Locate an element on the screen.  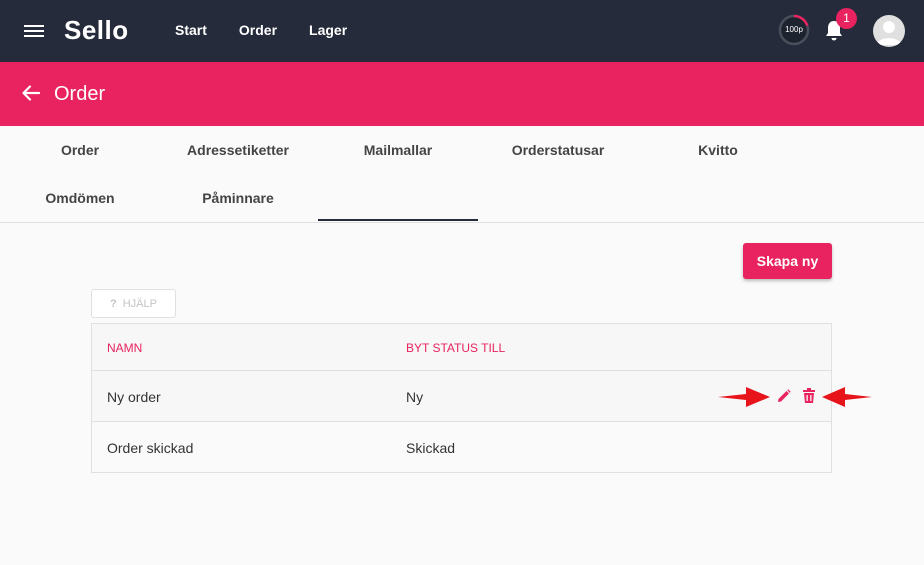
row-status: Ny is located at coordinates (415, 397).